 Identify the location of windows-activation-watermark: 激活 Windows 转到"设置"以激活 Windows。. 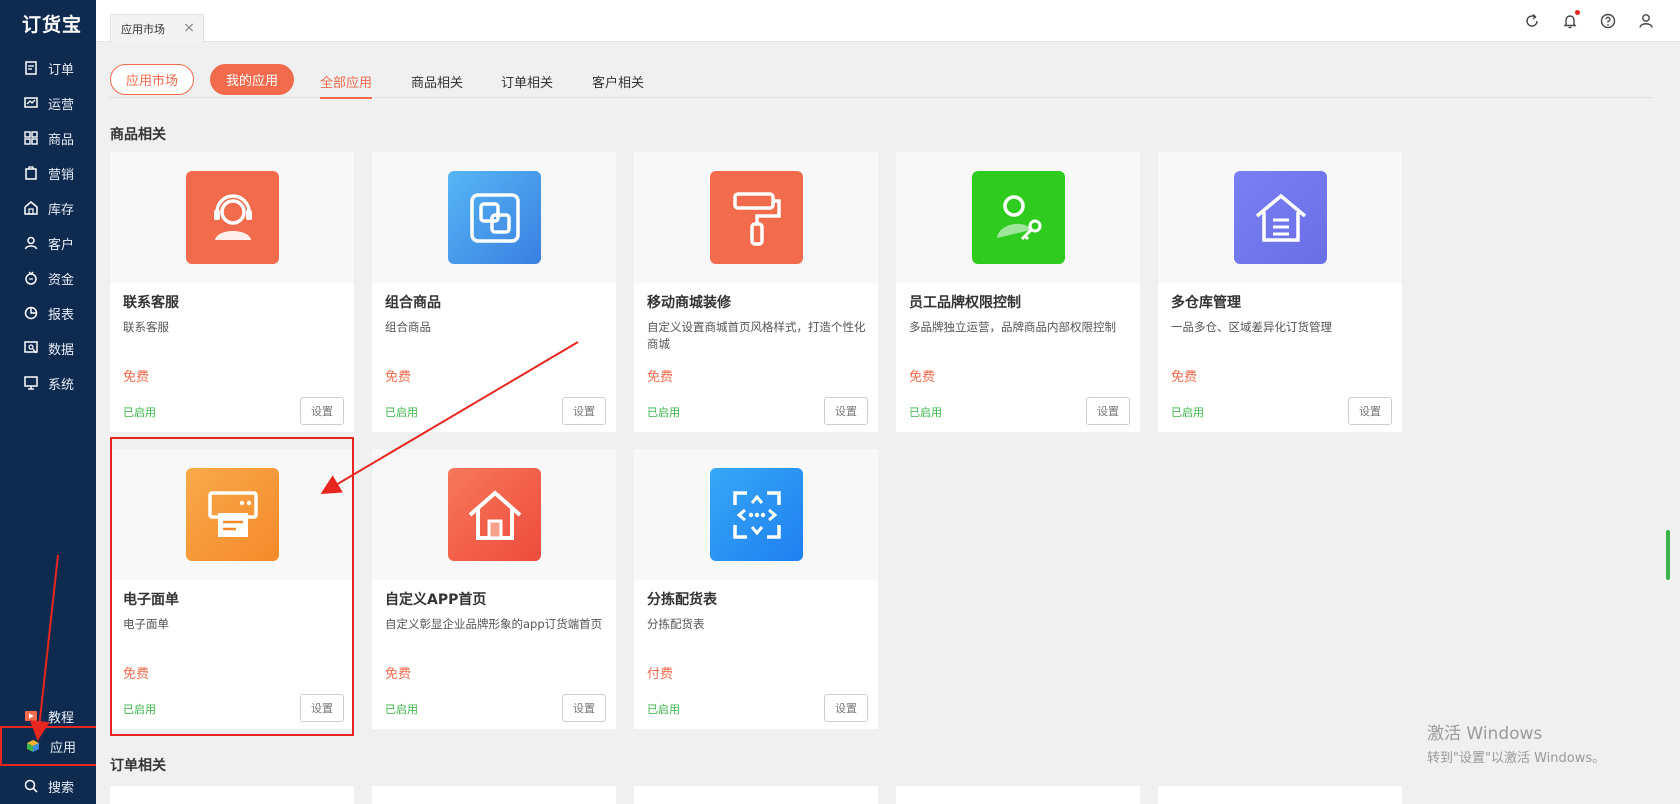
(1516, 742).